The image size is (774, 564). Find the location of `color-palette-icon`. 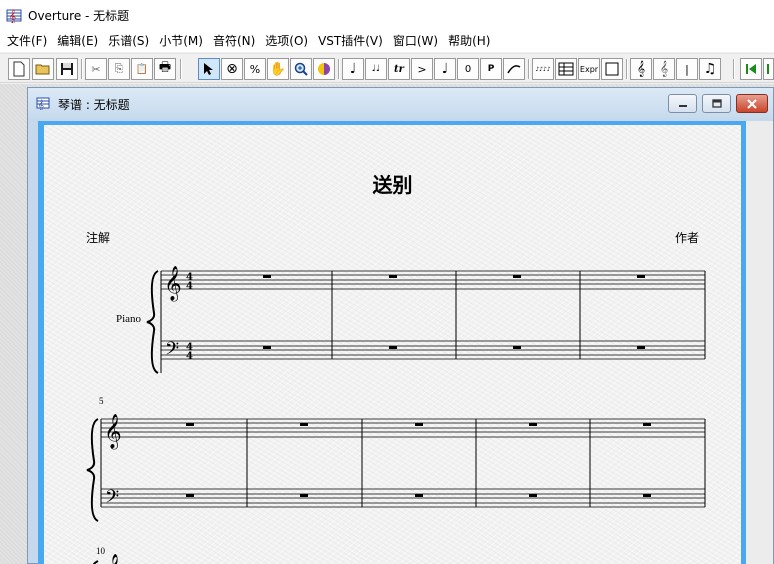

color-palette-icon is located at coordinates (324, 69).